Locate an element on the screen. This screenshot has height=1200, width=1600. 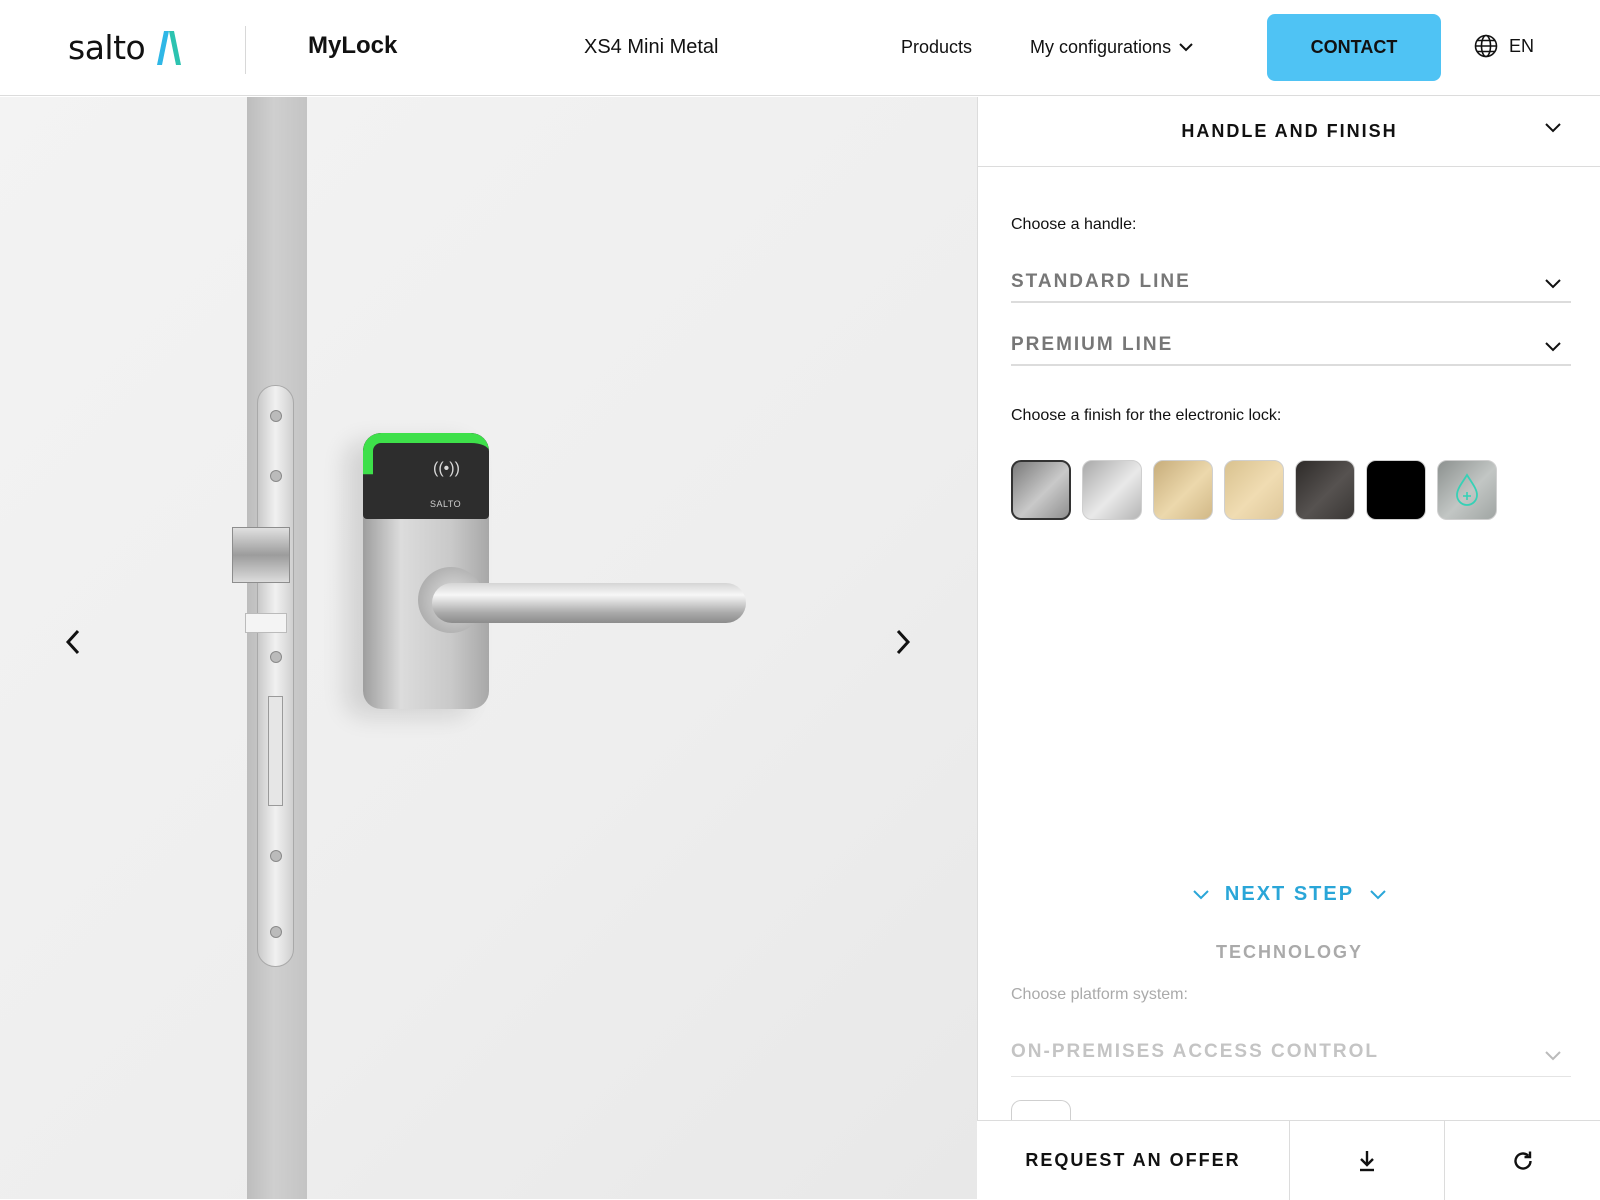
reset-button is located at coordinates (1522, 1160).